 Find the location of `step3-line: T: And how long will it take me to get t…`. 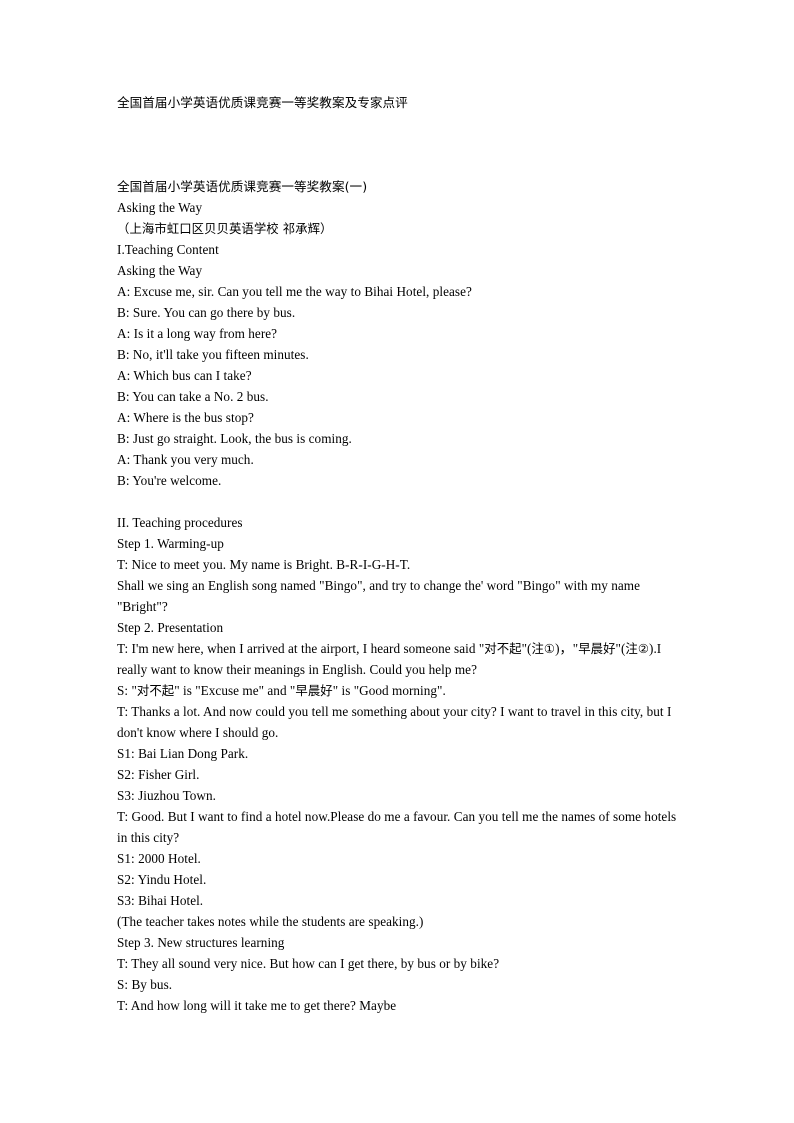

step3-line: T: And how long will it take me to get t… is located at coordinates (257, 1005).